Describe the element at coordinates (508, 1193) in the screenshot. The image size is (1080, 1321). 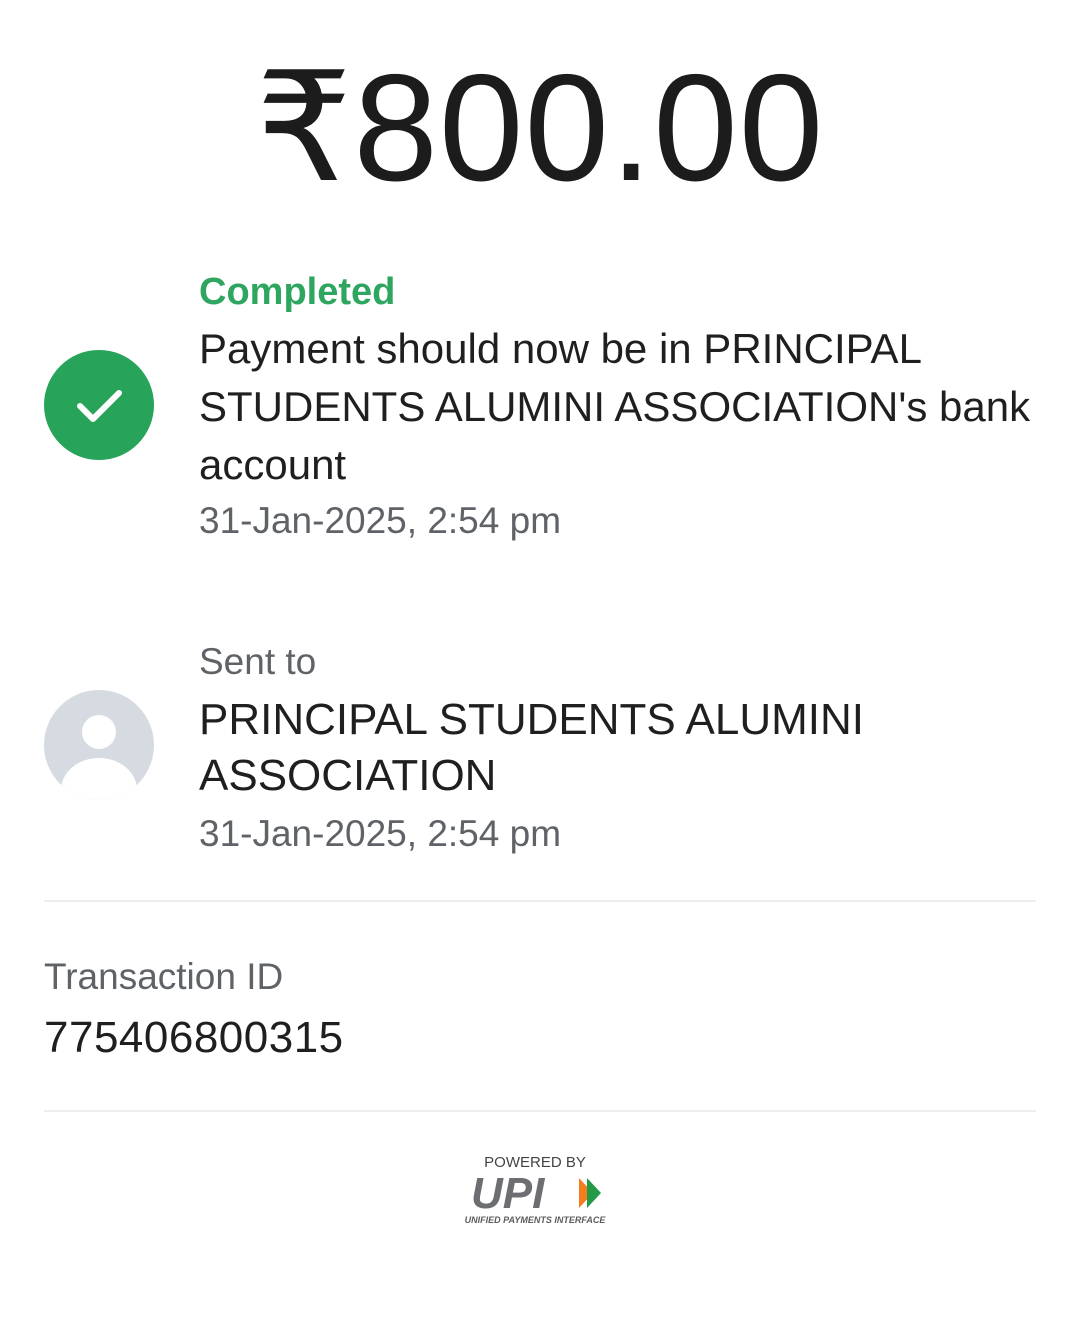
I see `upi-logo-text: UPI` at that location.